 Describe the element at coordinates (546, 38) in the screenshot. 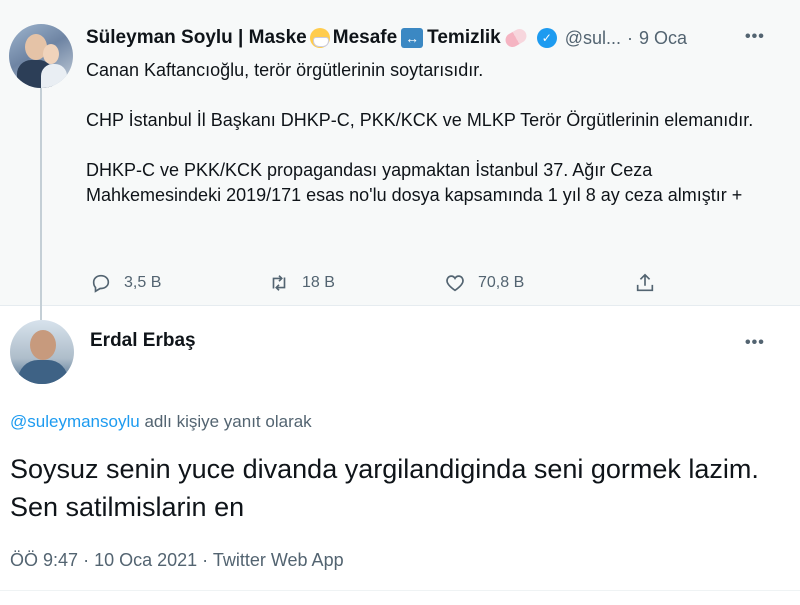

I see `verified-badge-icon: ✓` at that location.